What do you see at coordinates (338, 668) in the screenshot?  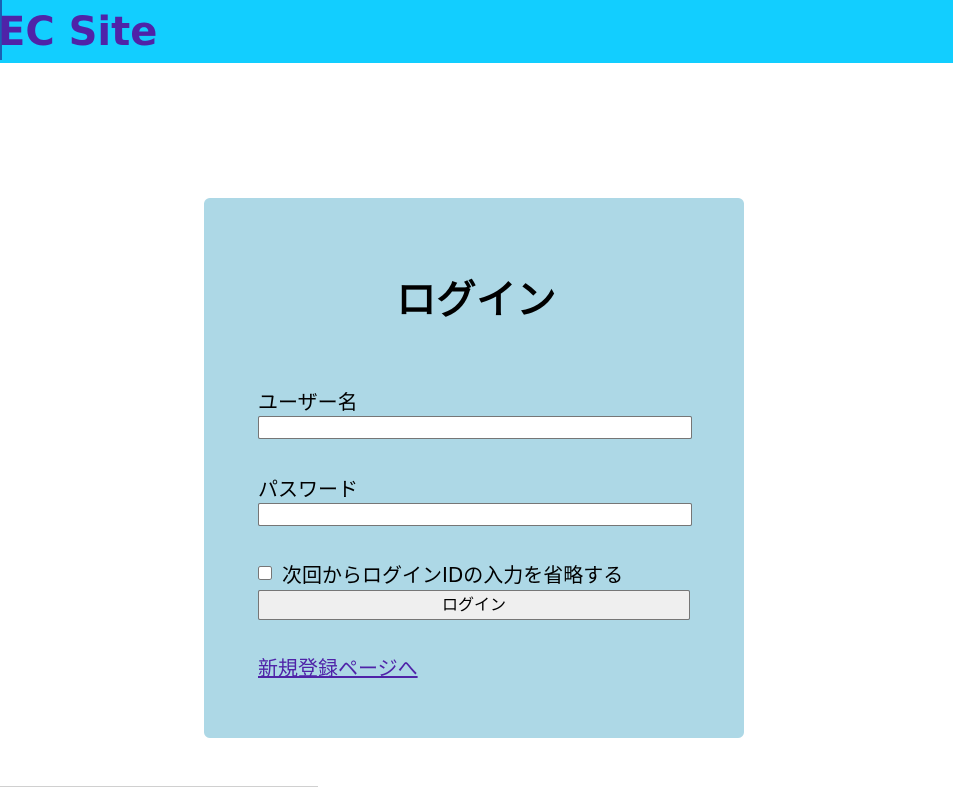 I see `register-link: 新規登録ページへ` at bounding box center [338, 668].